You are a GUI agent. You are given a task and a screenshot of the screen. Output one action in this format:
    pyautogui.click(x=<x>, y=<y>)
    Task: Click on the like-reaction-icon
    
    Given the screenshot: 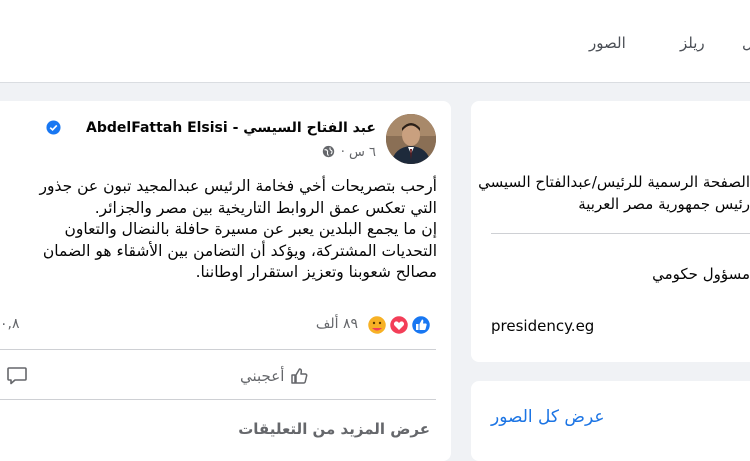 What is the action you would take?
    pyautogui.click(x=421, y=325)
    